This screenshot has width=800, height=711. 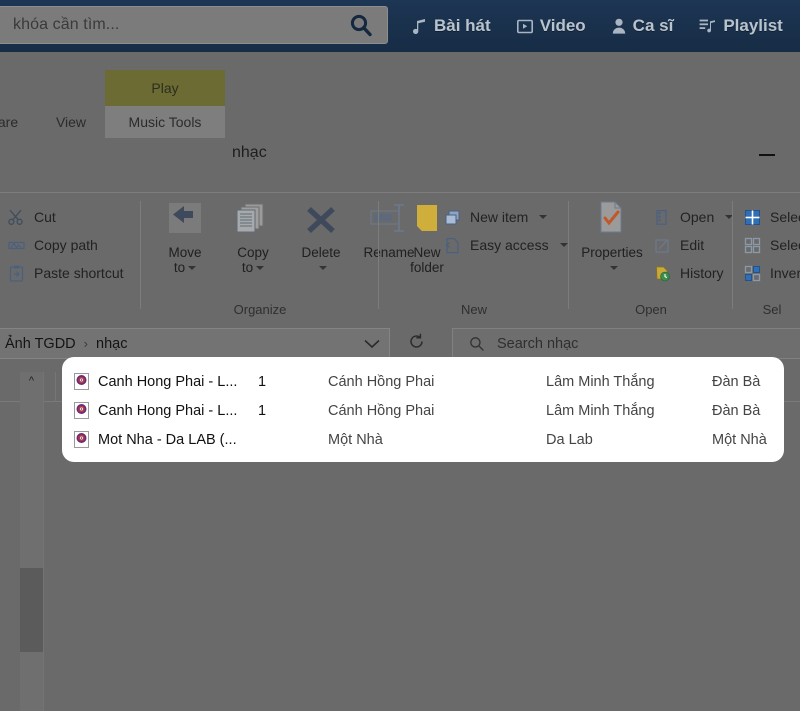 What do you see at coordinates (185, 260) in the screenshot?
I see `move-to-label: Move to` at bounding box center [185, 260].